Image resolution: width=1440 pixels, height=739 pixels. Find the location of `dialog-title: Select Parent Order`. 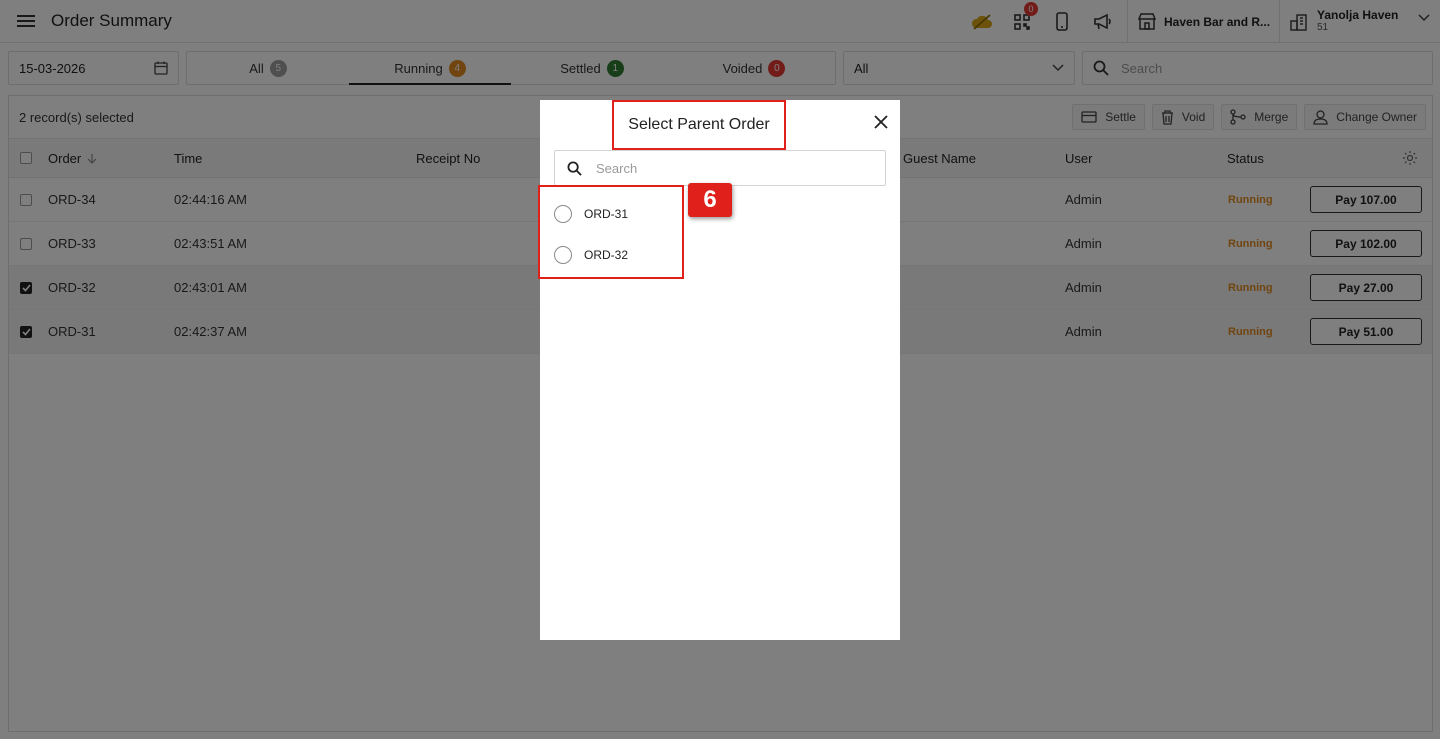

dialog-title: Select Parent Order is located at coordinates (699, 124).